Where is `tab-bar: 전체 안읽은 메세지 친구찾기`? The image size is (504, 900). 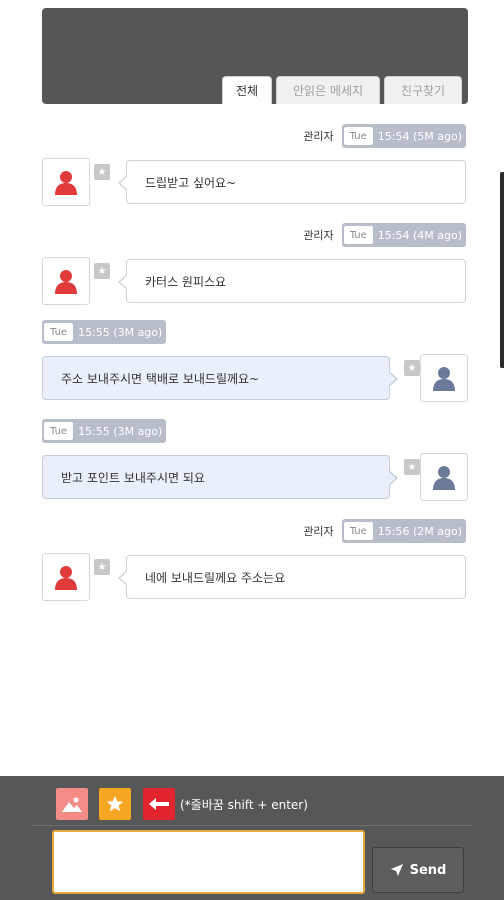
tab-bar: 전체 안읽은 메세지 친구찾기 is located at coordinates (342, 90).